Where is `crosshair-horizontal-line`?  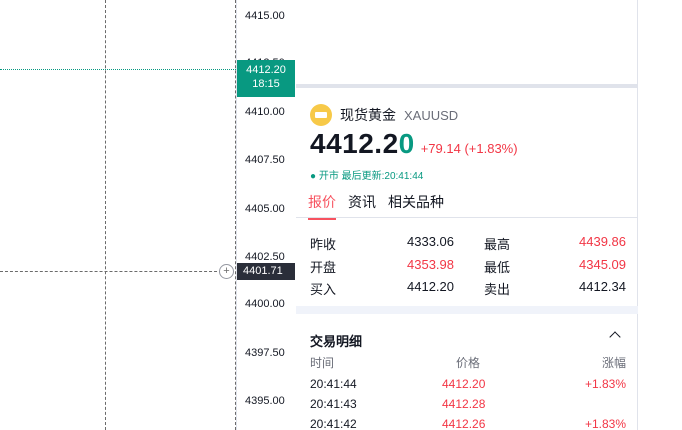 crosshair-horizontal-line is located at coordinates (111, 271).